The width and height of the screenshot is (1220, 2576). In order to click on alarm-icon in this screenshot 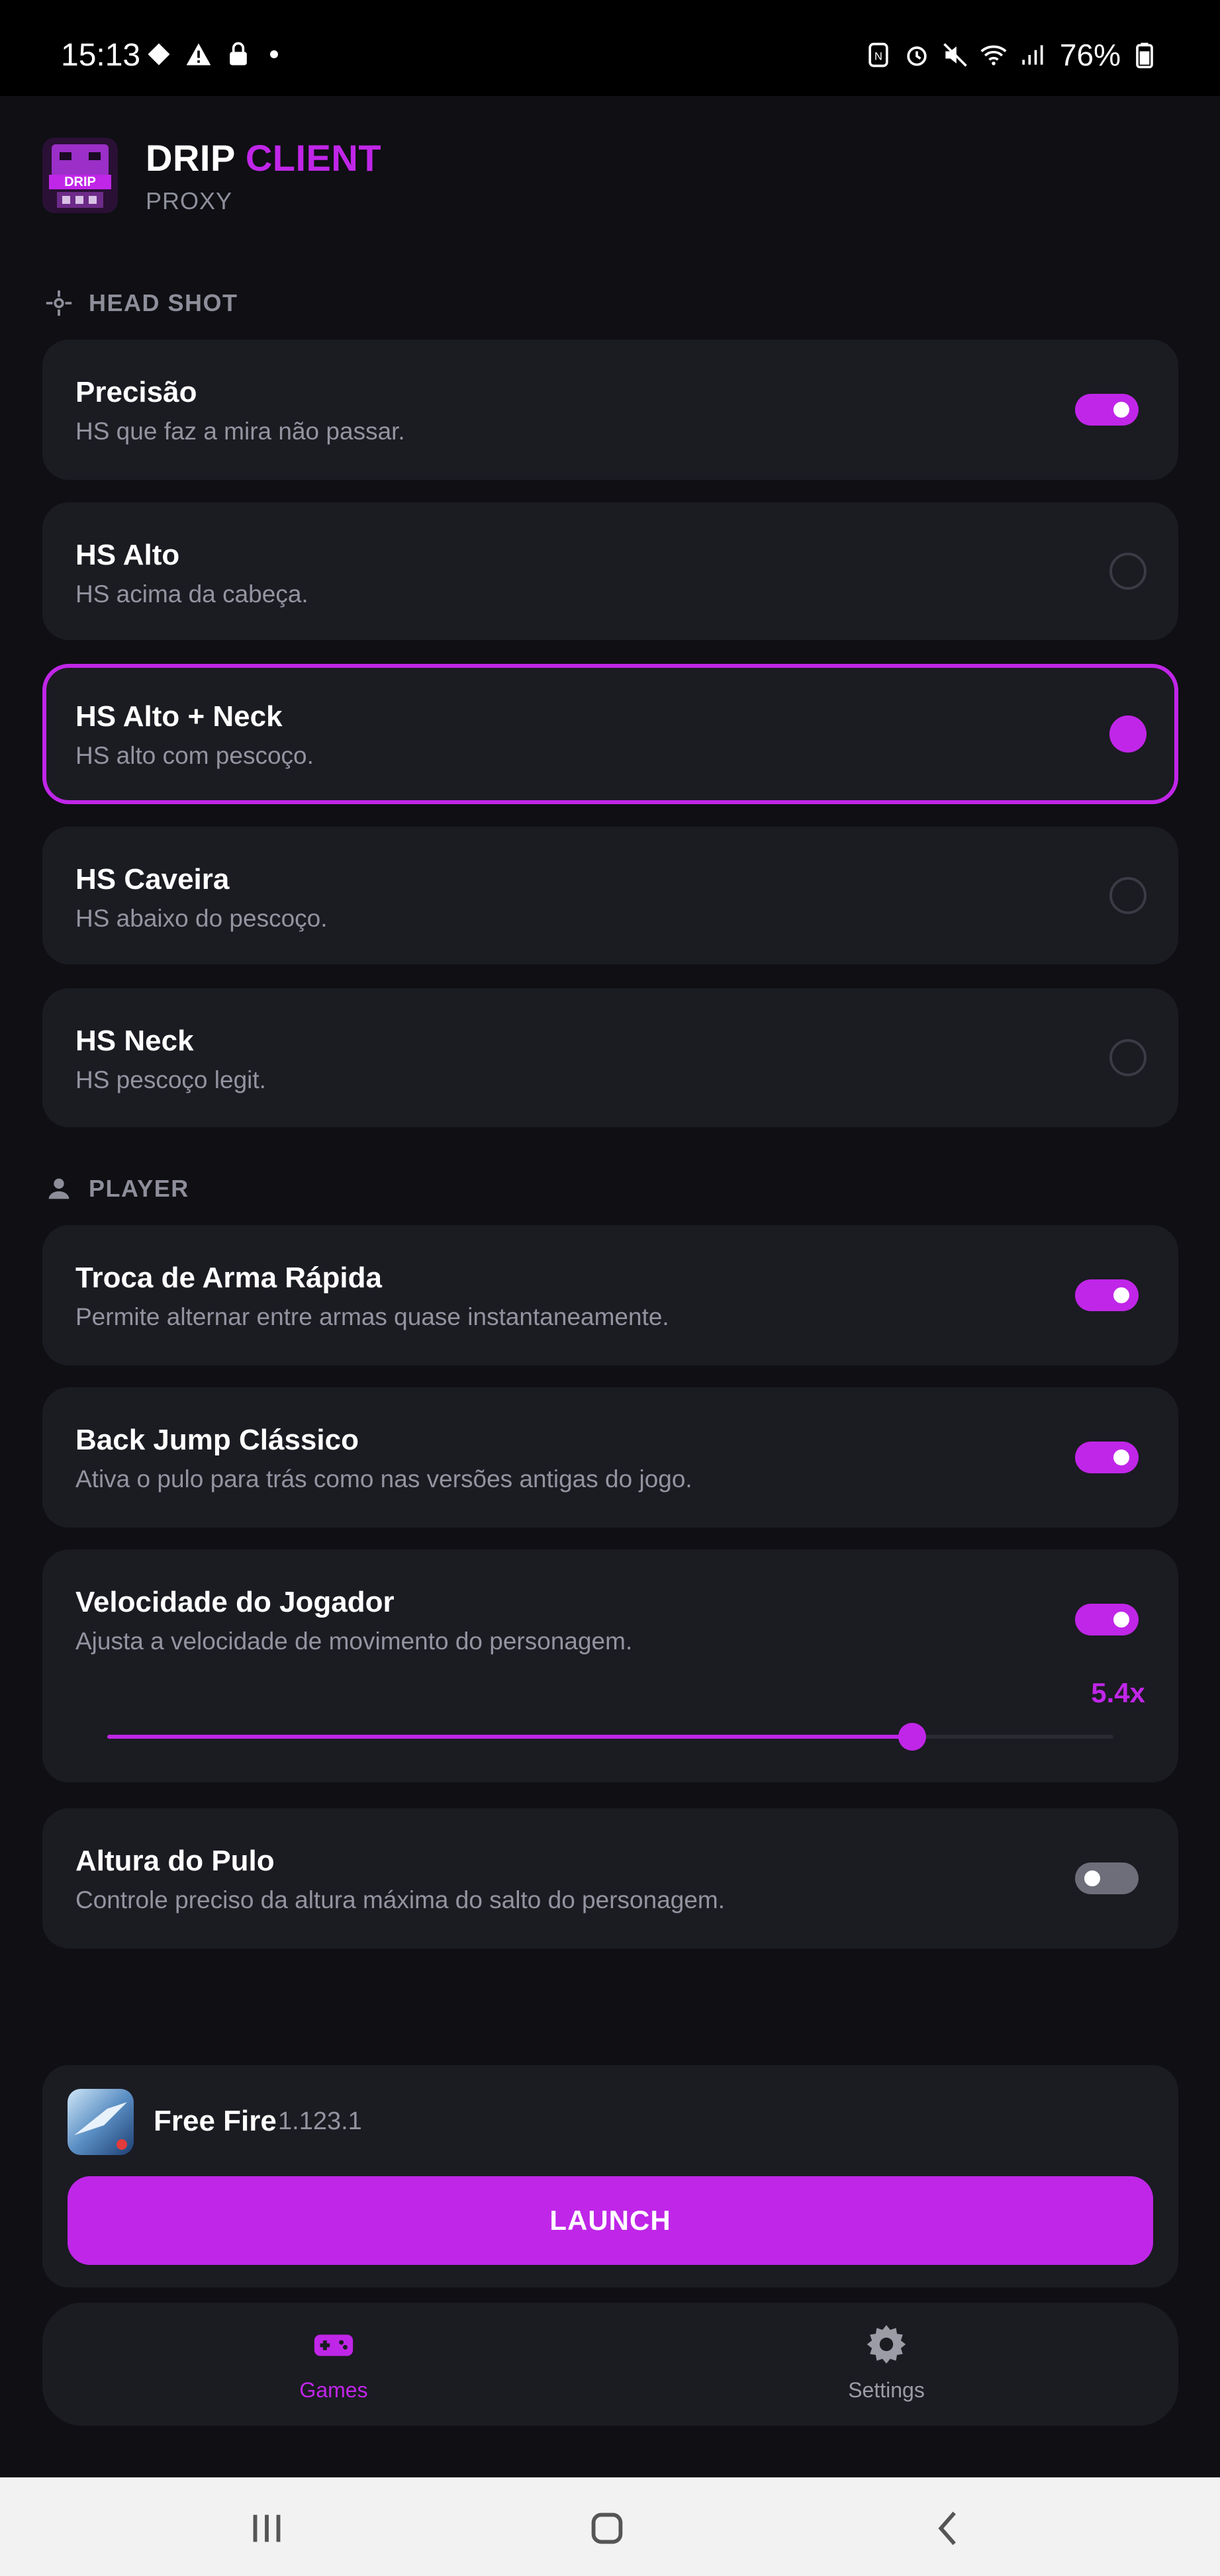, I will do `click(917, 56)`.